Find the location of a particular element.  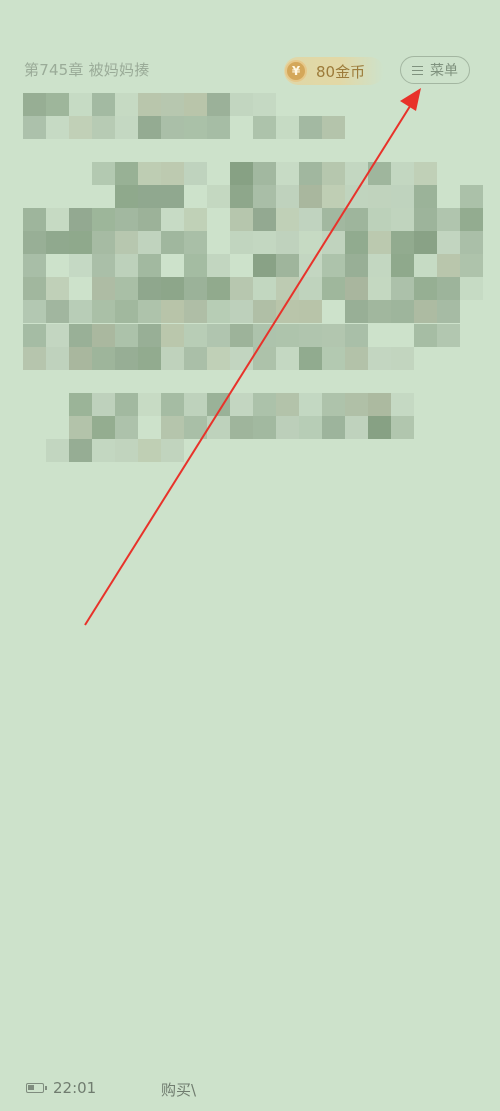

coin-icon: ¥ is located at coordinates (296, 71).